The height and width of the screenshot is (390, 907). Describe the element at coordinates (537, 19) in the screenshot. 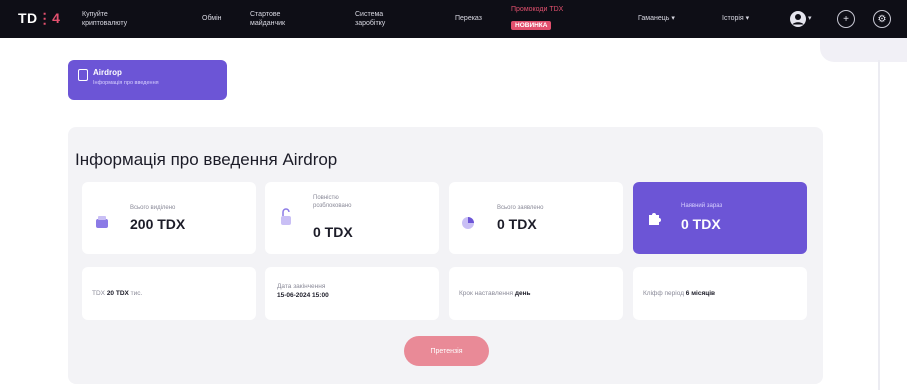

I see `nav-promo: Промокоди TDX НОВИНКА` at that location.